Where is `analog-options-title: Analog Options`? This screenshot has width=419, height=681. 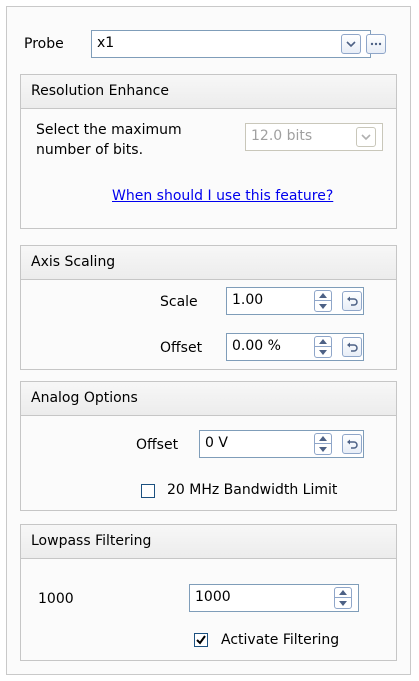 analog-options-title: Analog Options is located at coordinates (208, 399).